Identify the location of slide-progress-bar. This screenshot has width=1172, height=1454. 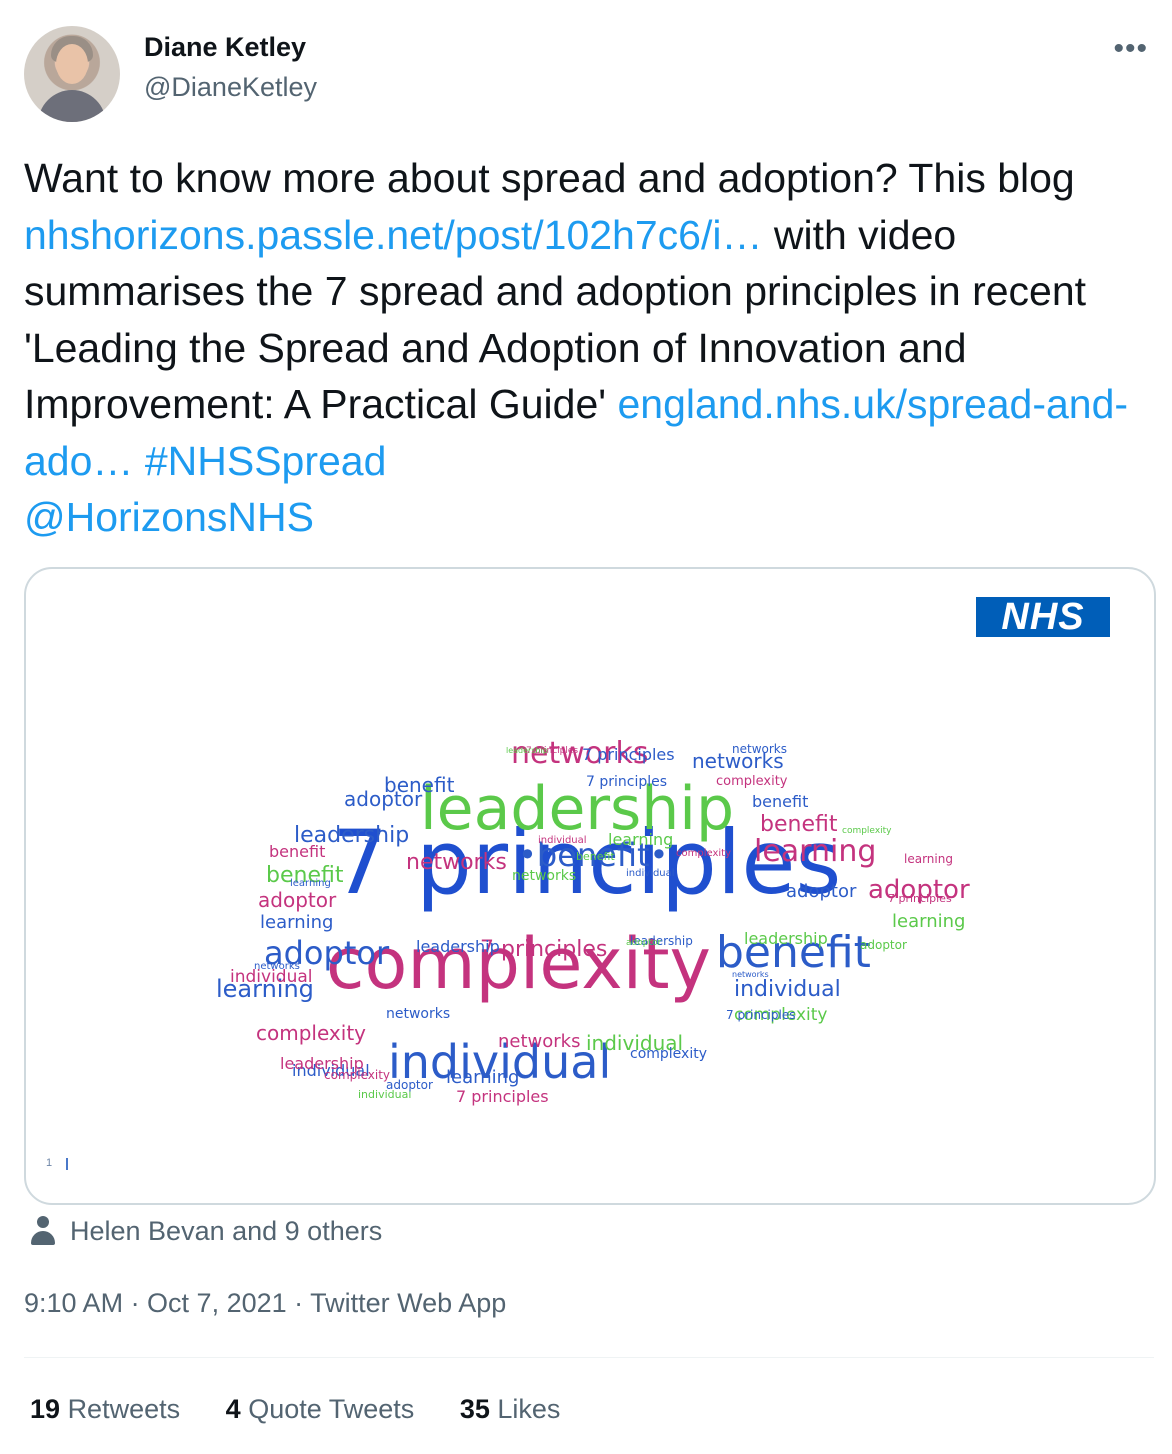
(67, 1164).